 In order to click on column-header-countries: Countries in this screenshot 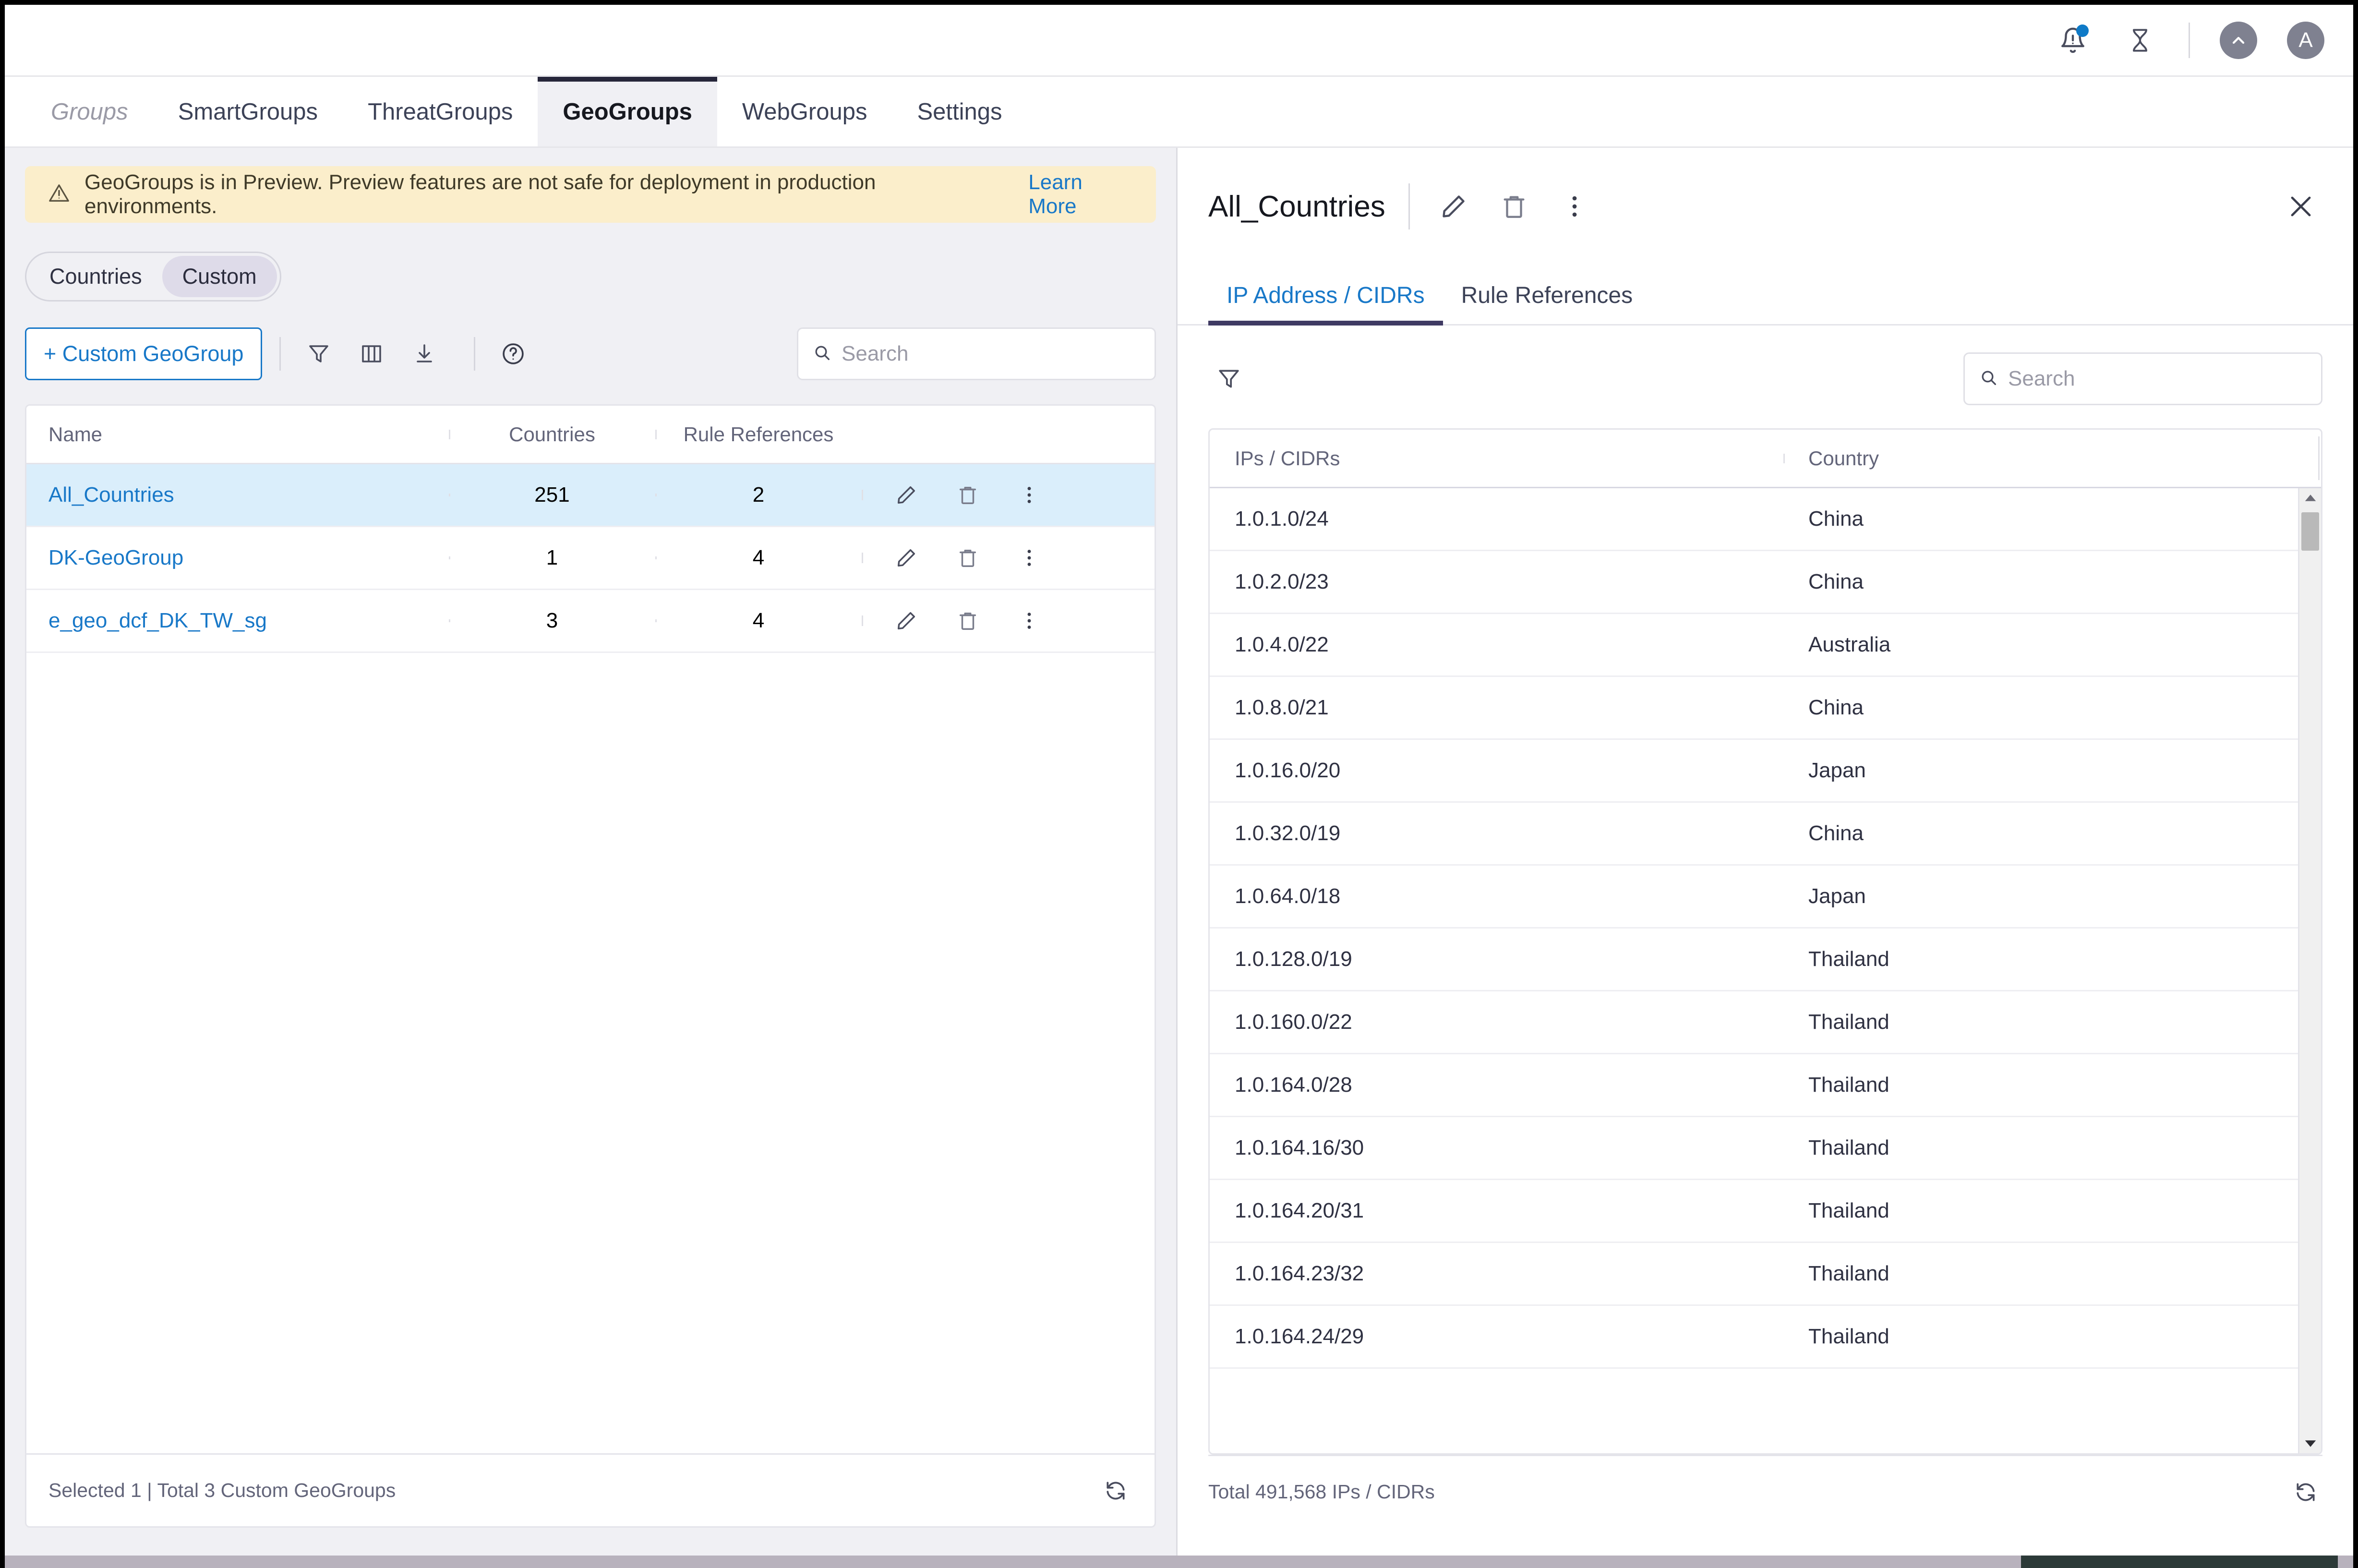, I will do `click(552, 434)`.